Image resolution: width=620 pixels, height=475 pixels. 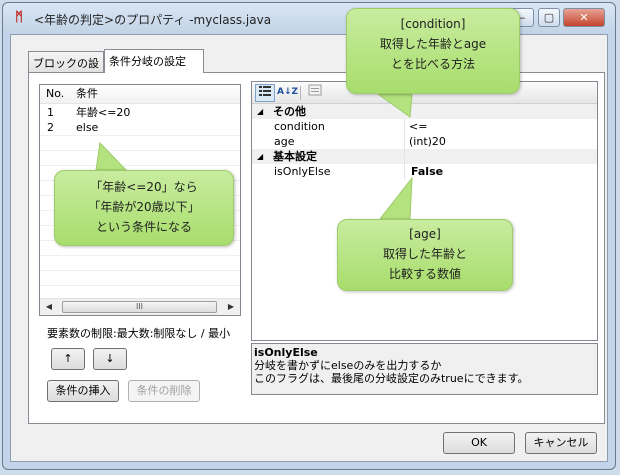 What do you see at coordinates (144, 187) in the screenshot?
I see `callout-line: 「年齢<=20」なら` at bounding box center [144, 187].